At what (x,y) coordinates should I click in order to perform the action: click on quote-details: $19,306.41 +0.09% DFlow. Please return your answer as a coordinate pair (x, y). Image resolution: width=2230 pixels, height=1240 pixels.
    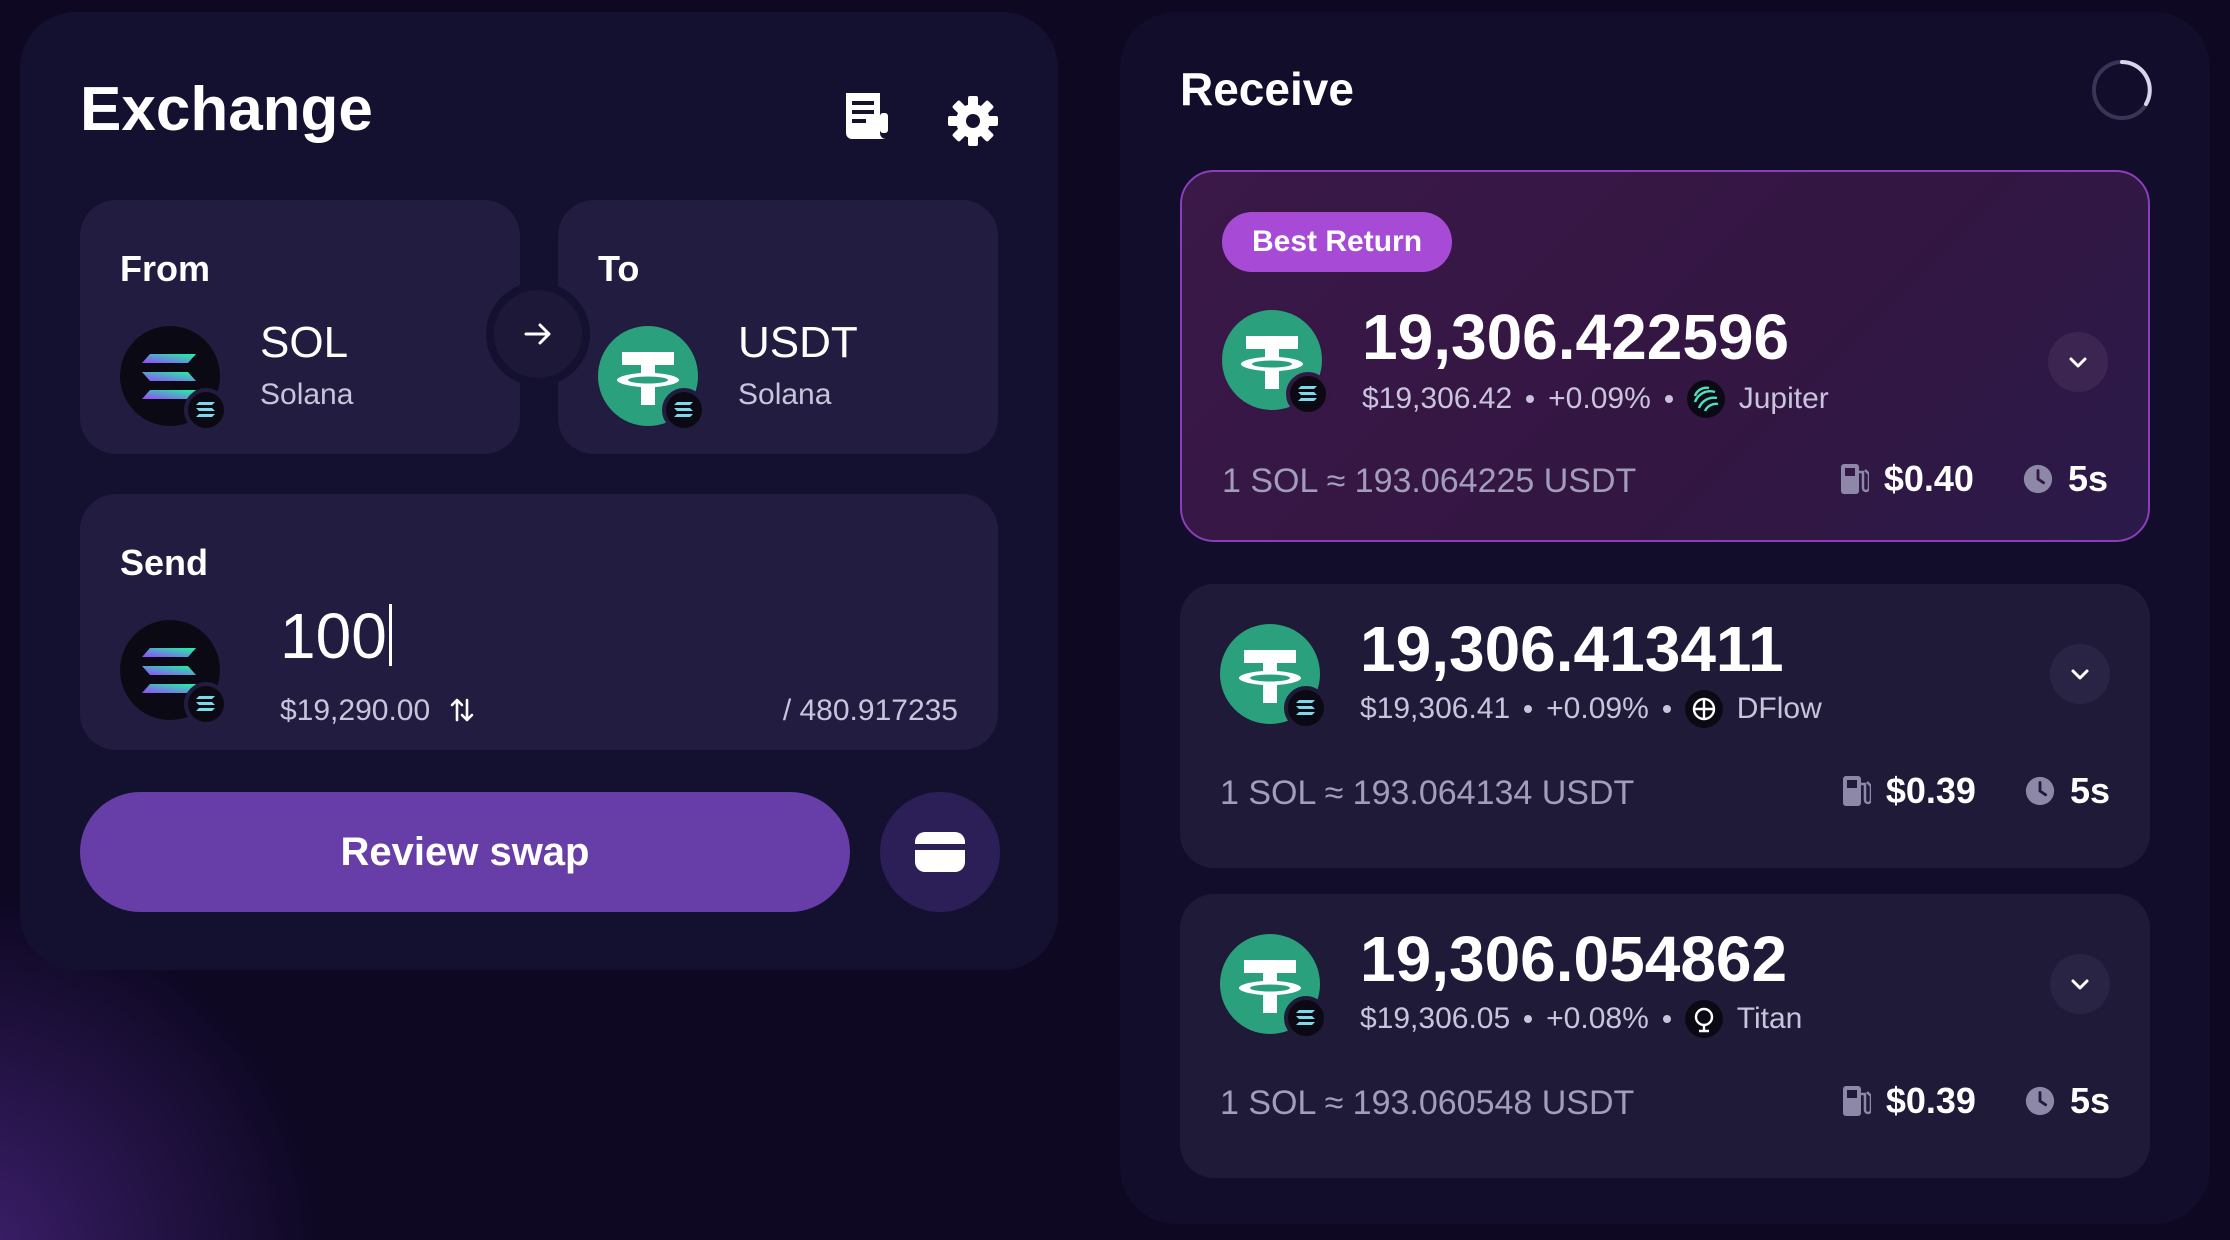
    Looking at the image, I should click on (1591, 709).